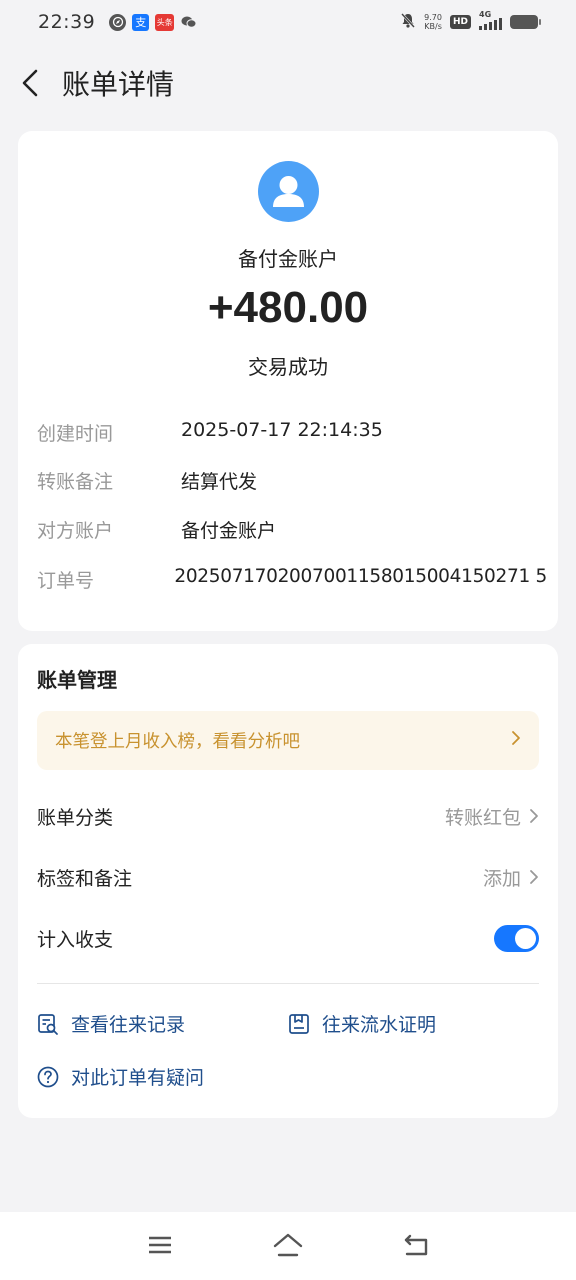  I want to click on page-title: 账单详情, so click(118, 84).